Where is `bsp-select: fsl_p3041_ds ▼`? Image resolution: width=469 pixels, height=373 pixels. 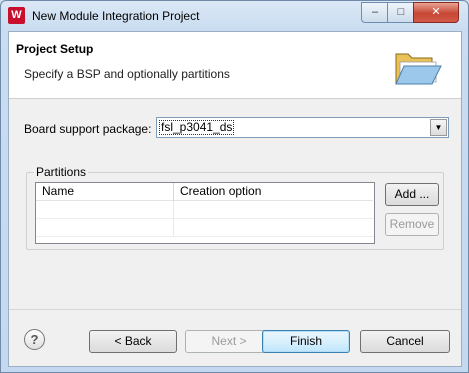 bsp-select: fsl_p3041_ds ▼ is located at coordinates (302, 127).